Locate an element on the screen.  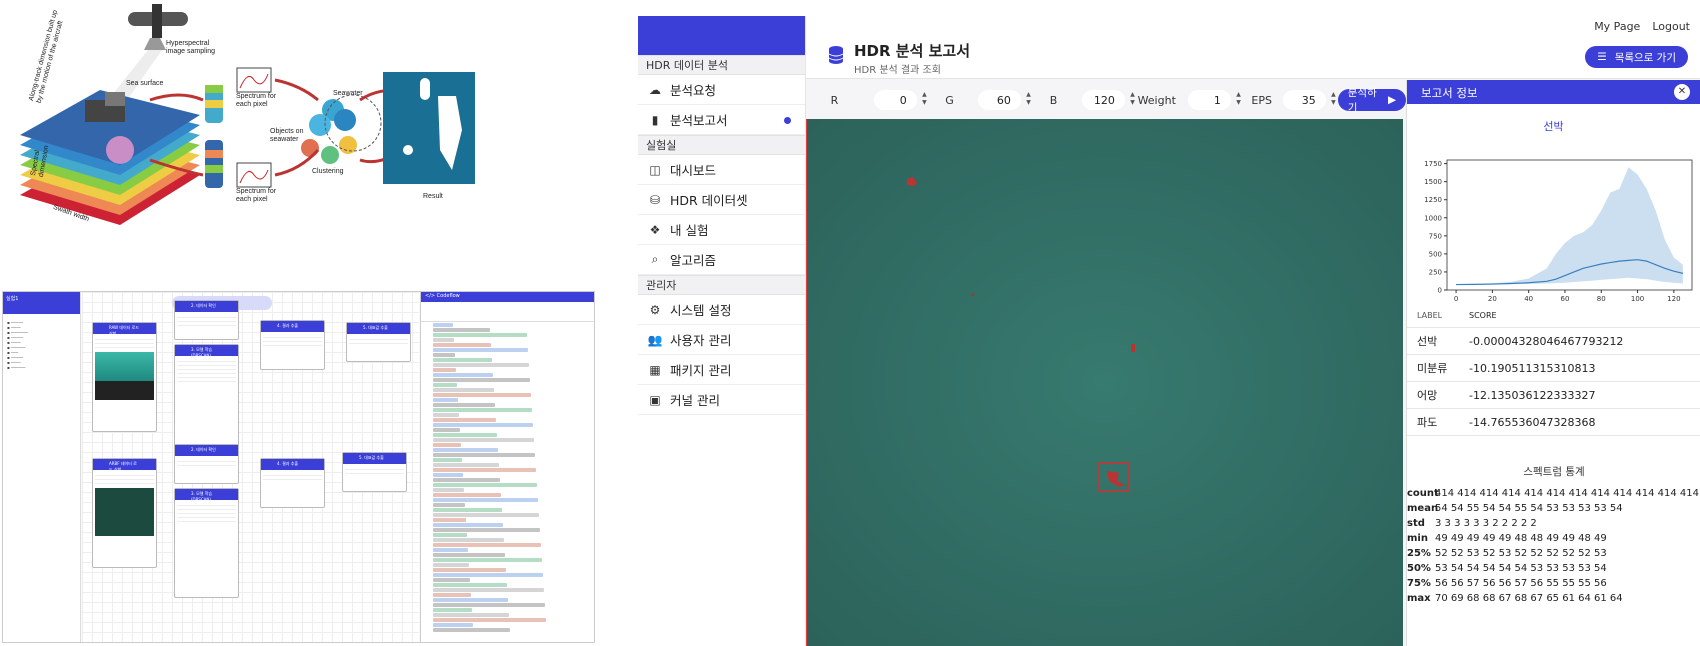
param-label-g: G is located at coordinates (949, 100).